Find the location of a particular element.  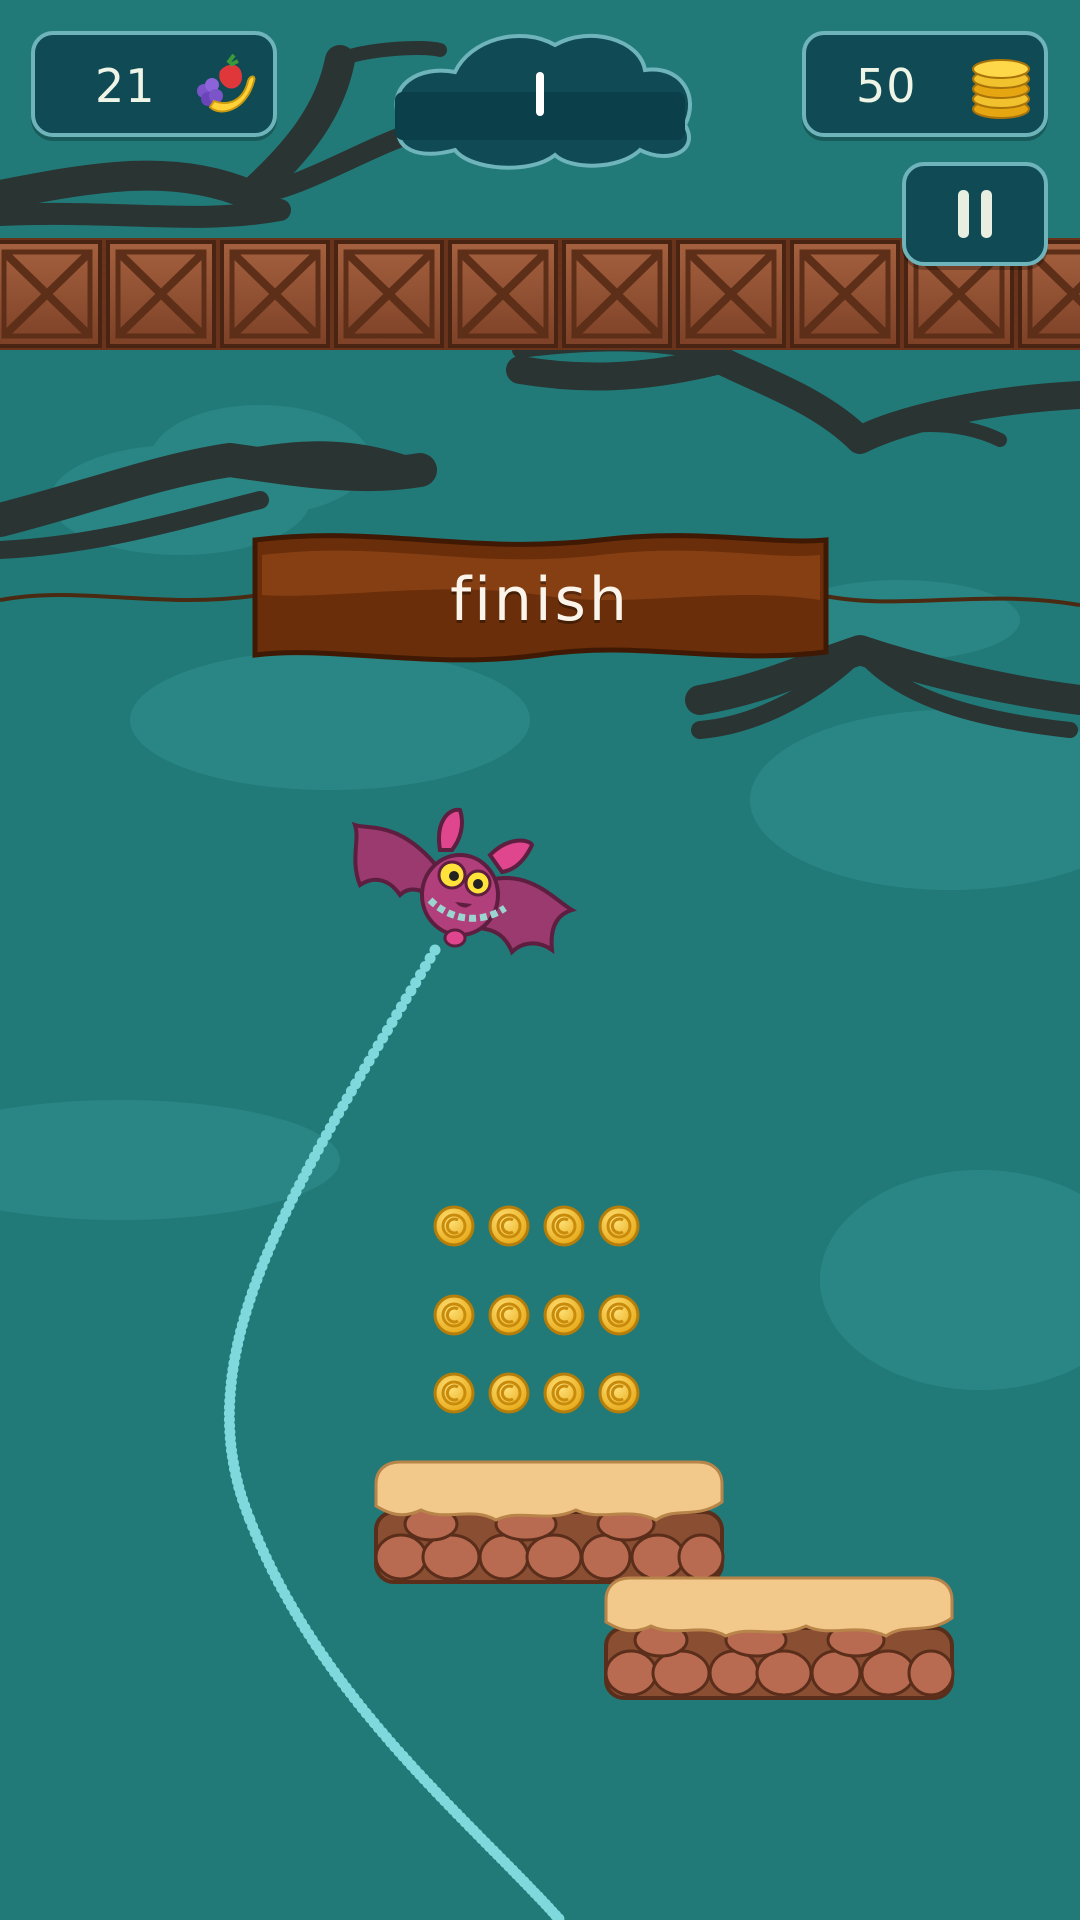

pause-icon is located at coordinates (975, 214).